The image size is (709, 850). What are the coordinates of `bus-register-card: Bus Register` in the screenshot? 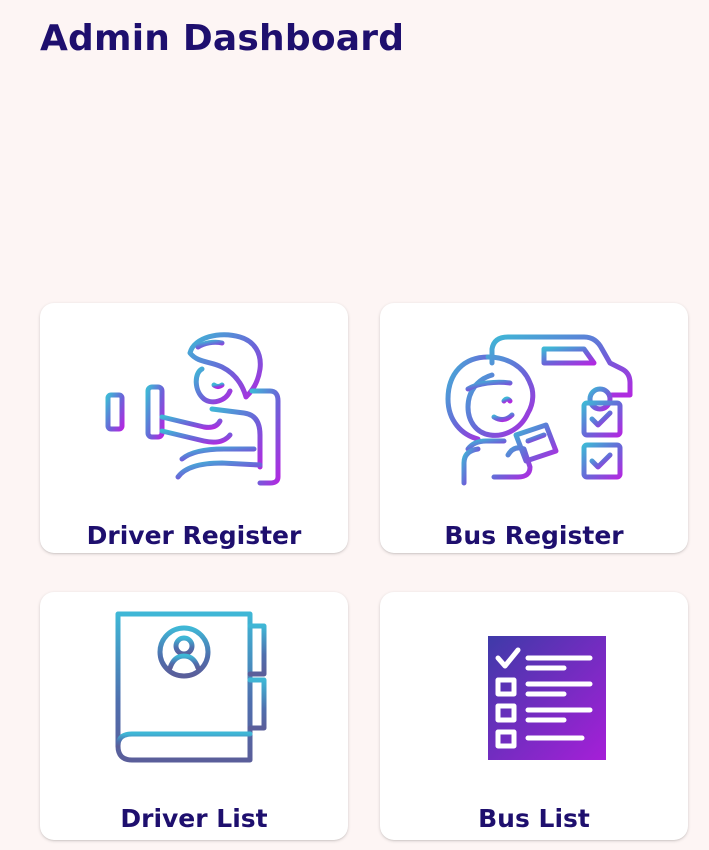 It's located at (534, 428).